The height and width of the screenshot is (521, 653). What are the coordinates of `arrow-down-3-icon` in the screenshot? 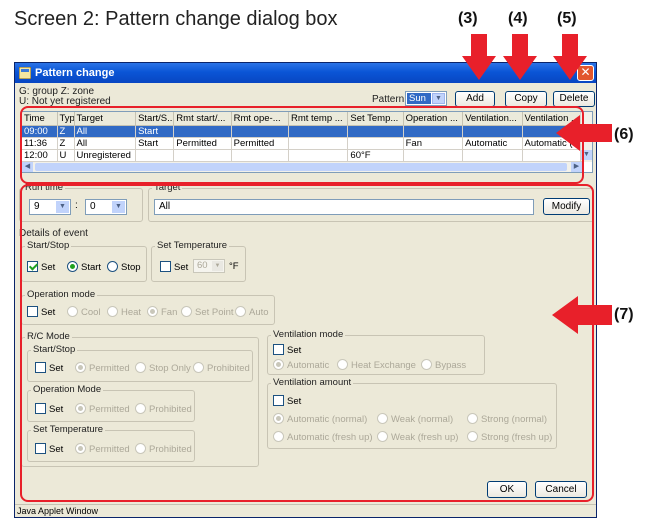 It's located at (479, 57).